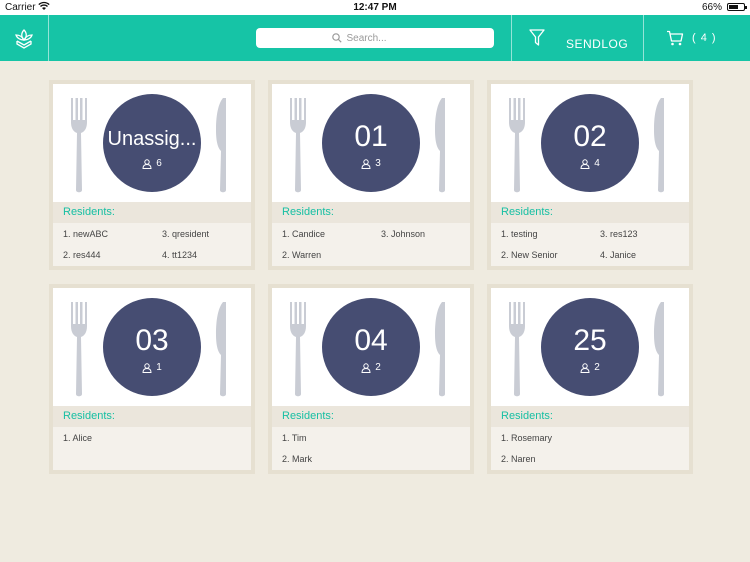  I want to click on residents-list: 1. Alice, so click(152, 448).